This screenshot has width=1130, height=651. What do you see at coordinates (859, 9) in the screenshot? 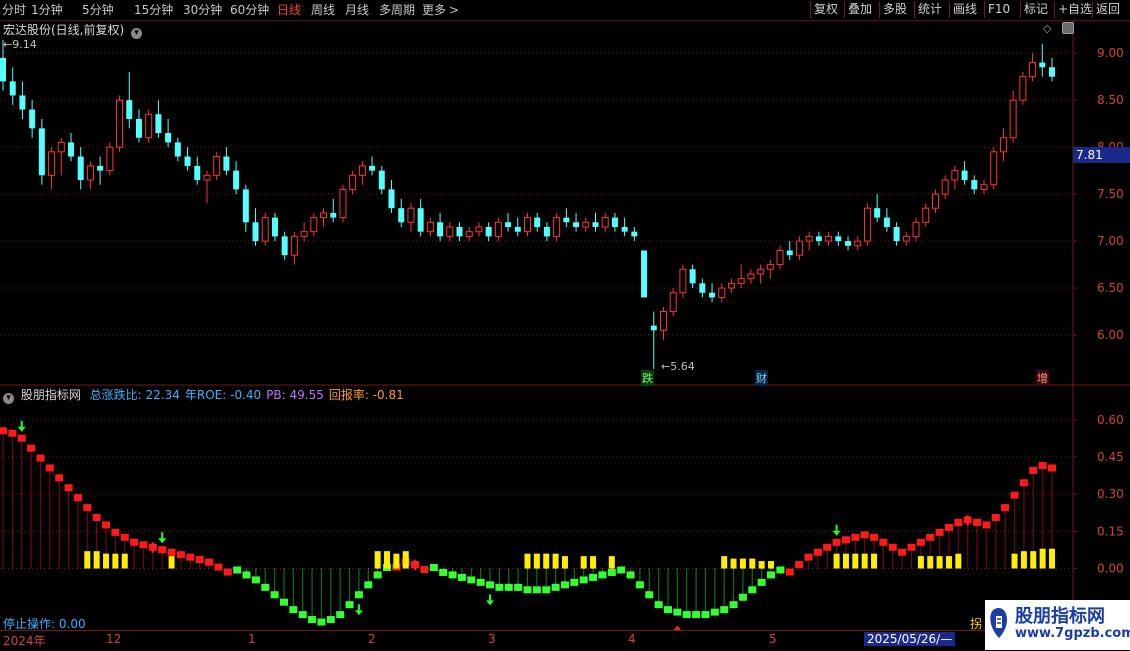
I see `overlay-button: 叠加` at bounding box center [859, 9].